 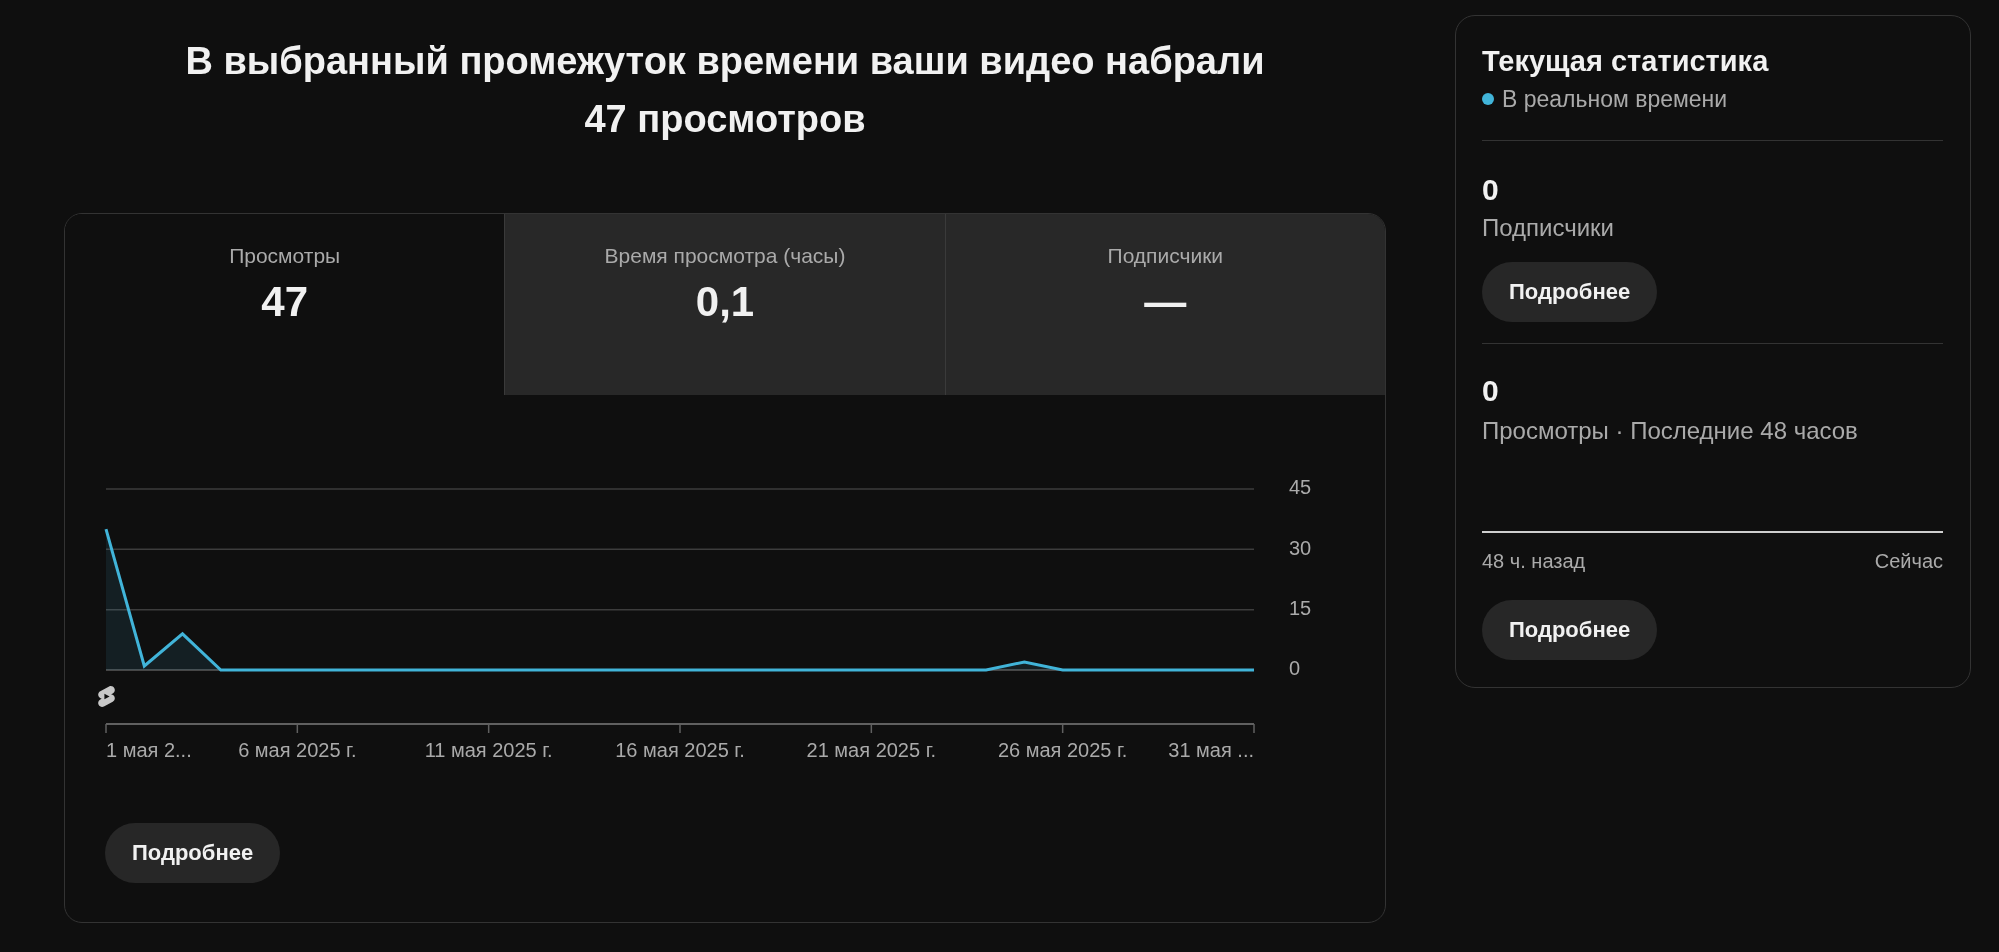 What do you see at coordinates (1626, 61) in the screenshot?
I see `realtime-title: Текущая статистика` at bounding box center [1626, 61].